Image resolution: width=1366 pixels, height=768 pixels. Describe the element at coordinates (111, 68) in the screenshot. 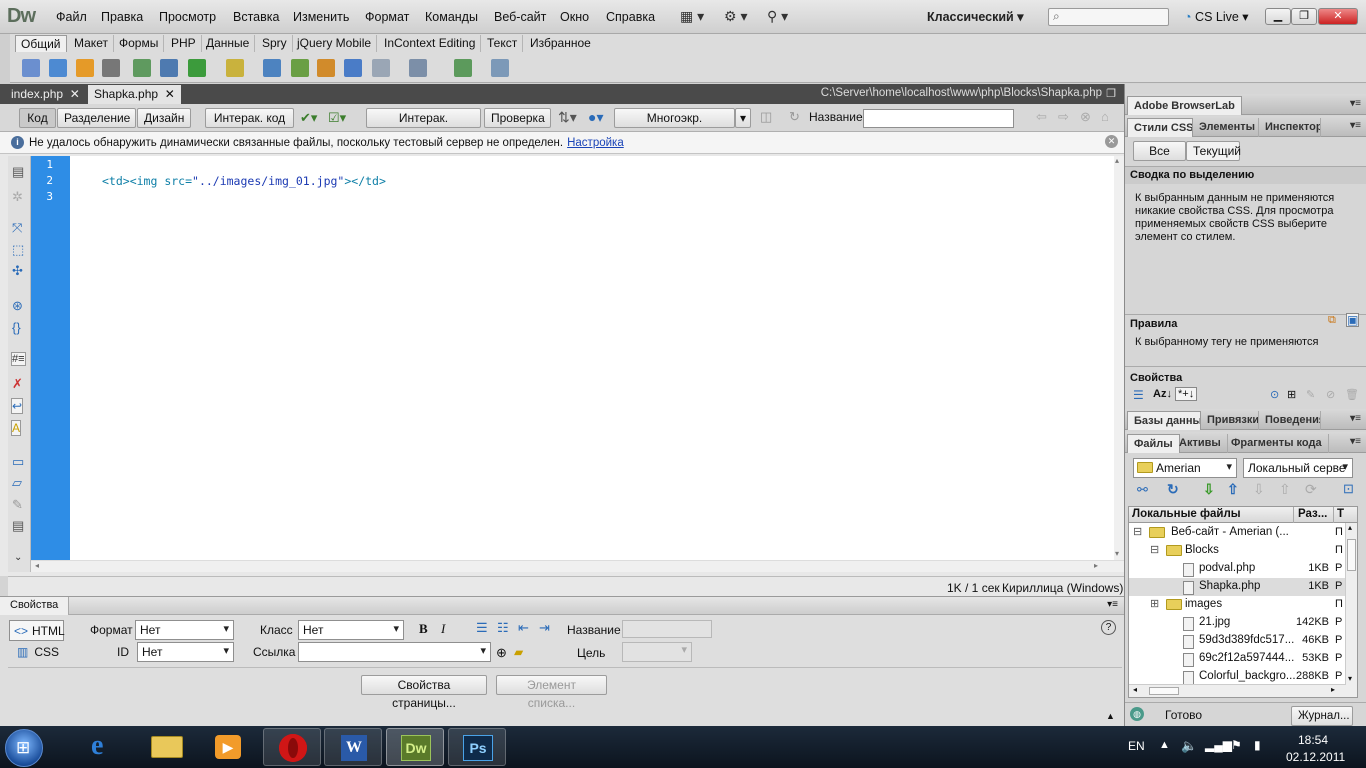

I see `hr-icon` at that location.